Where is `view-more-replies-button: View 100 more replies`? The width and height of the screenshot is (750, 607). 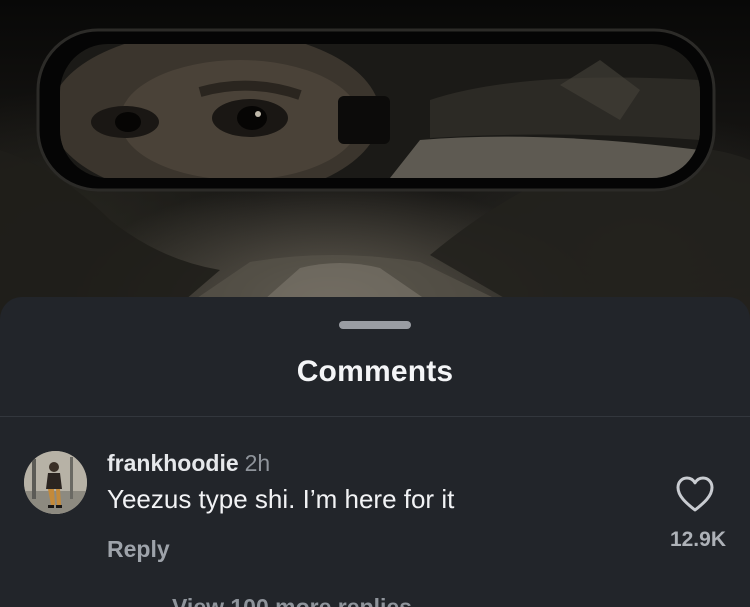
view-more-replies-button: View 100 more replies is located at coordinates (292, 600).